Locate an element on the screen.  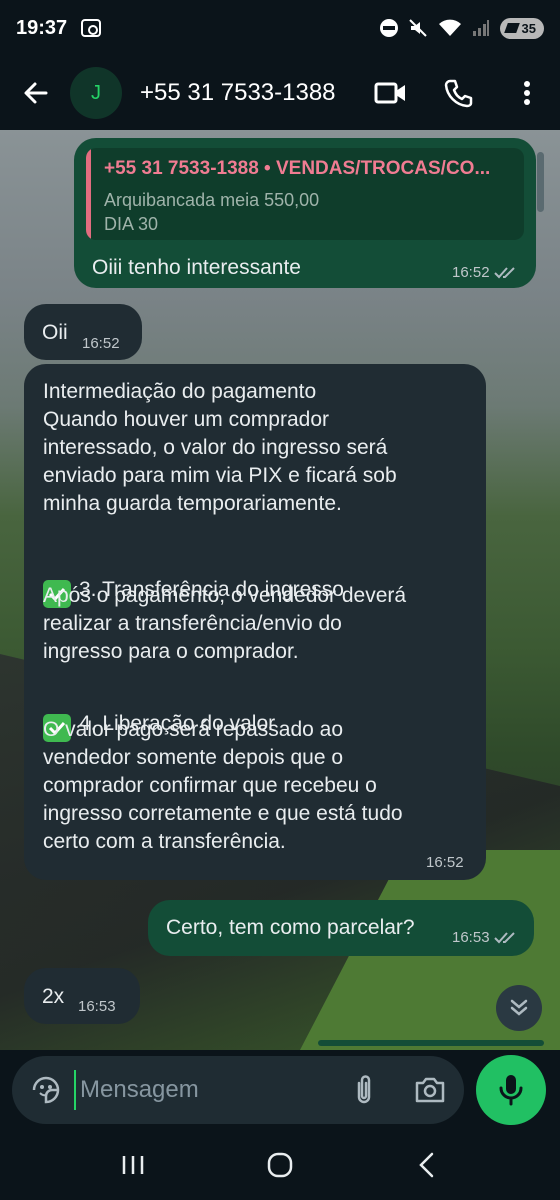
avatar: J is located at coordinates (96, 93).